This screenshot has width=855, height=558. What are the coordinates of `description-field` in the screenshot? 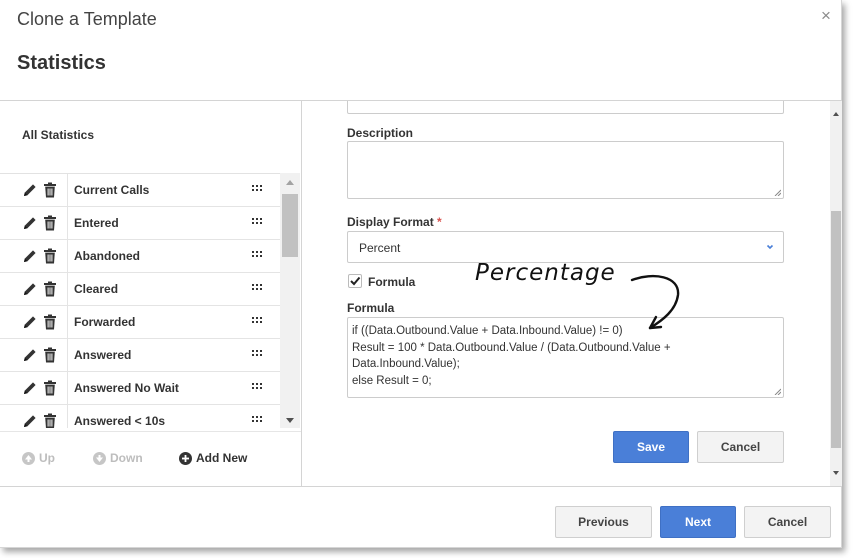 It's located at (565, 170).